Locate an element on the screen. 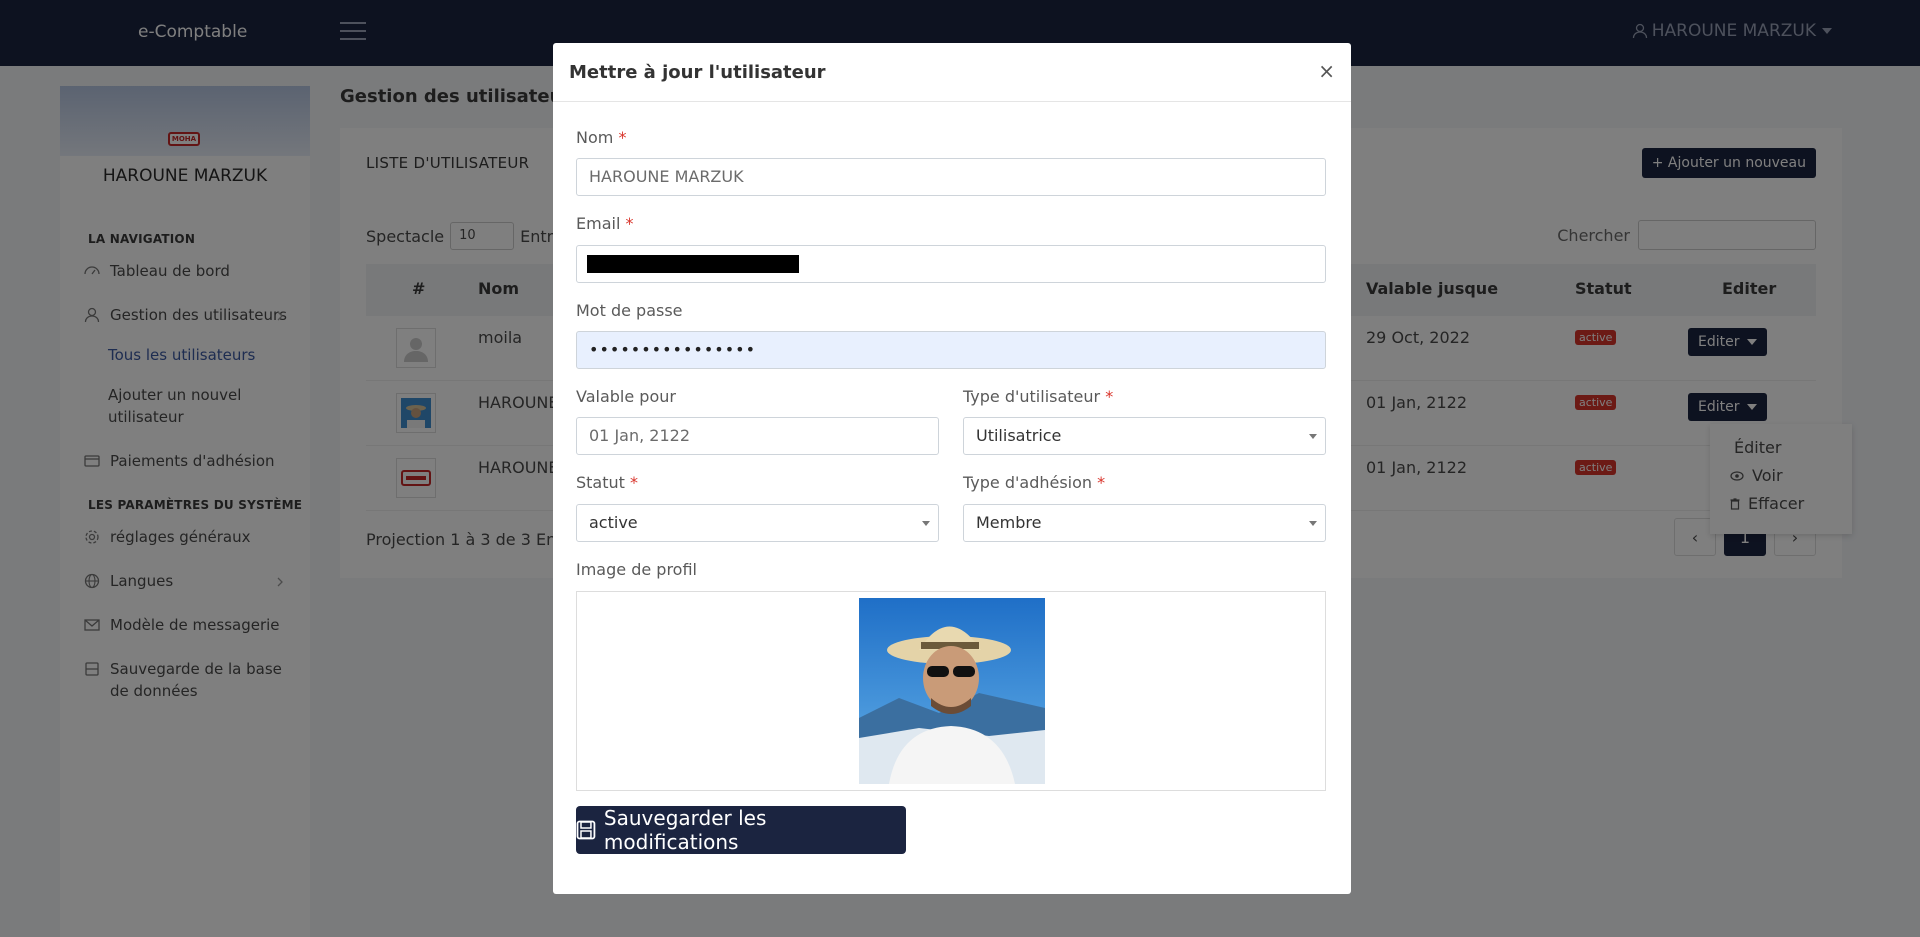  modal-title: Mettre à jour l'utilisateur is located at coordinates (697, 72).